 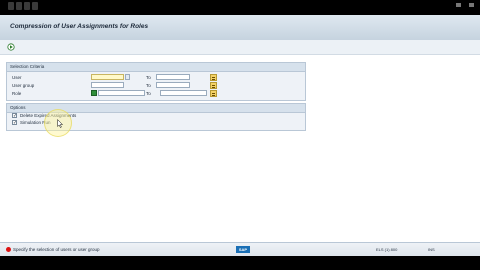 I want to click on user-group-from-field, so click(x=107, y=85).